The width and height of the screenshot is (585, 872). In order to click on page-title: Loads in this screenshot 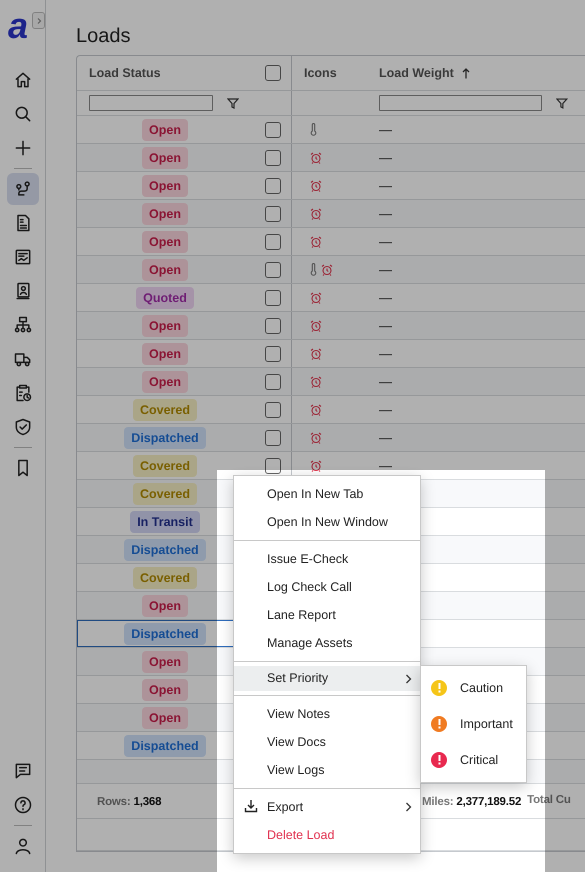, I will do `click(104, 36)`.